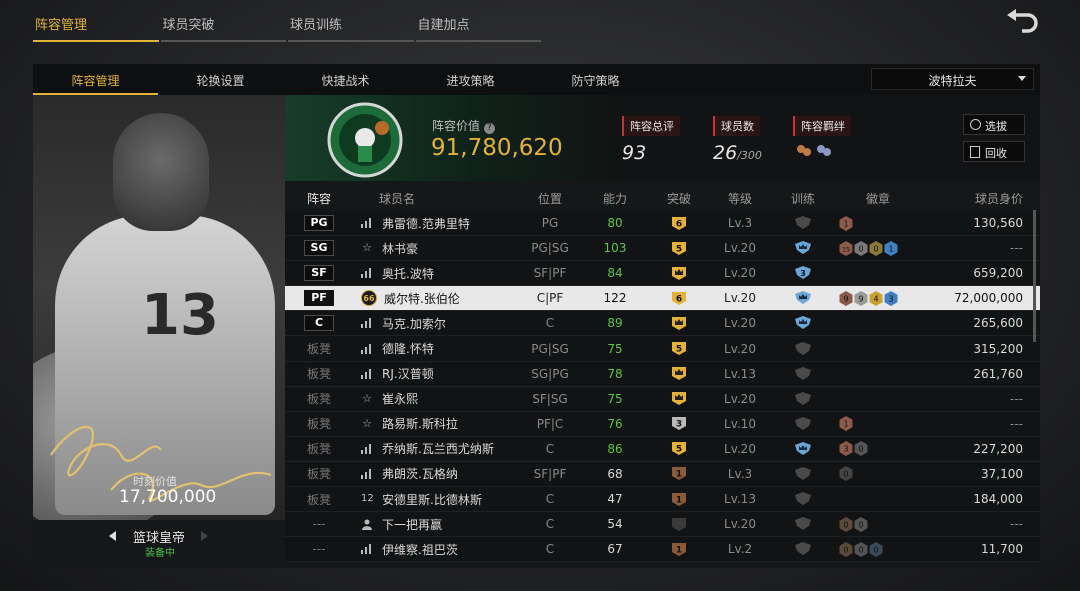 This screenshot has height=591, width=1080. What do you see at coordinates (615, 549) in the screenshot?
I see `ability-cell: 67` at bounding box center [615, 549].